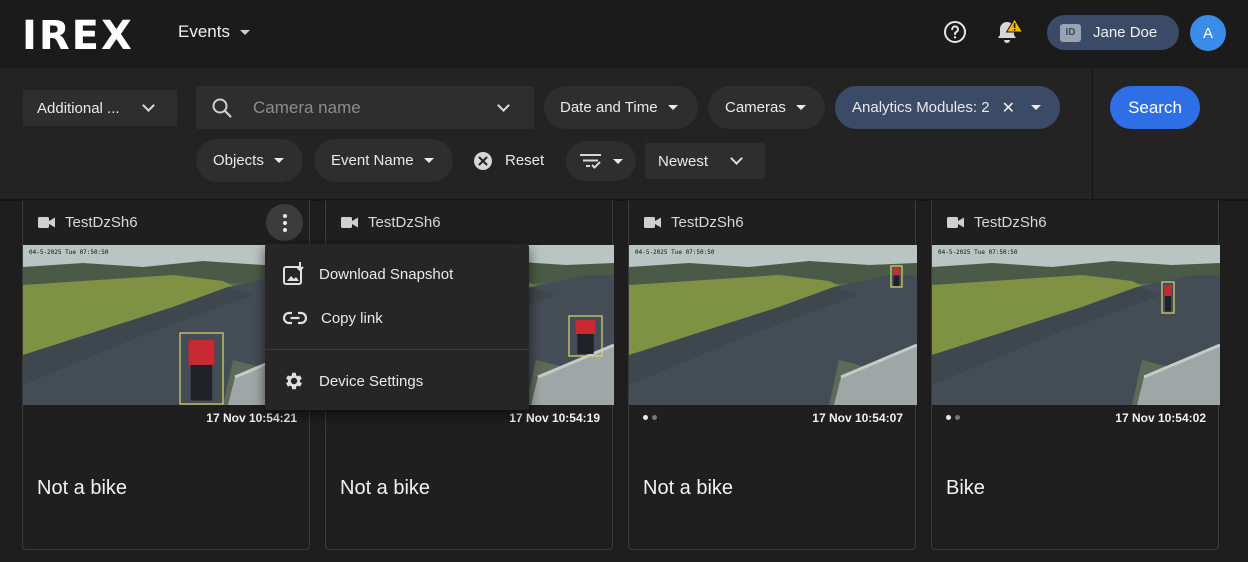 Image resolution: width=1248 pixels, height=562 pixels. I want to click on objects-label: Objects, so click(238, 160).